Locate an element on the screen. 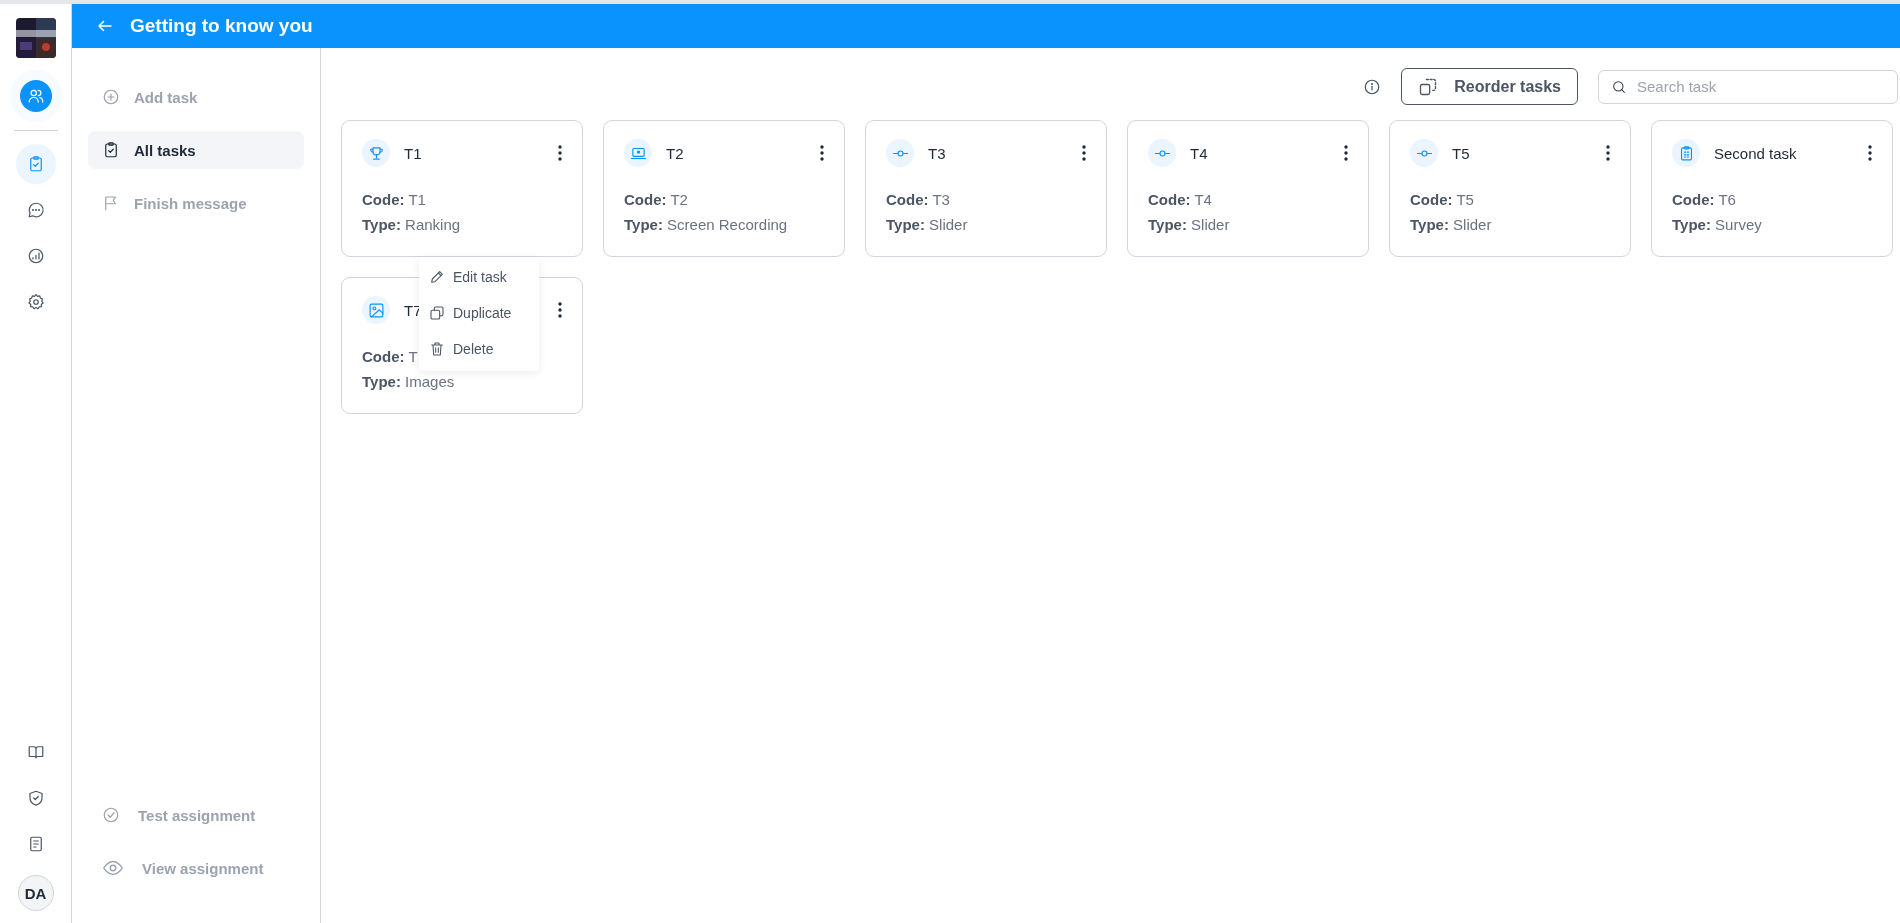  sidebar-item: All tasks is located at coordinates (196, 150).